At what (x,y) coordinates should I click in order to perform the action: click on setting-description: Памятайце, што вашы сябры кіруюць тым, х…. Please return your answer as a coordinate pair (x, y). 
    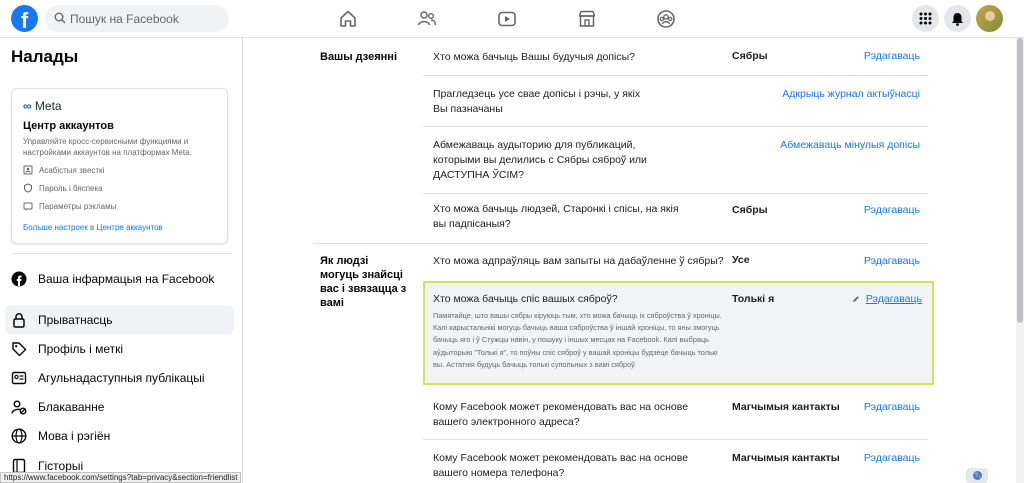
    Looking at the image, I should click on (577, 340).